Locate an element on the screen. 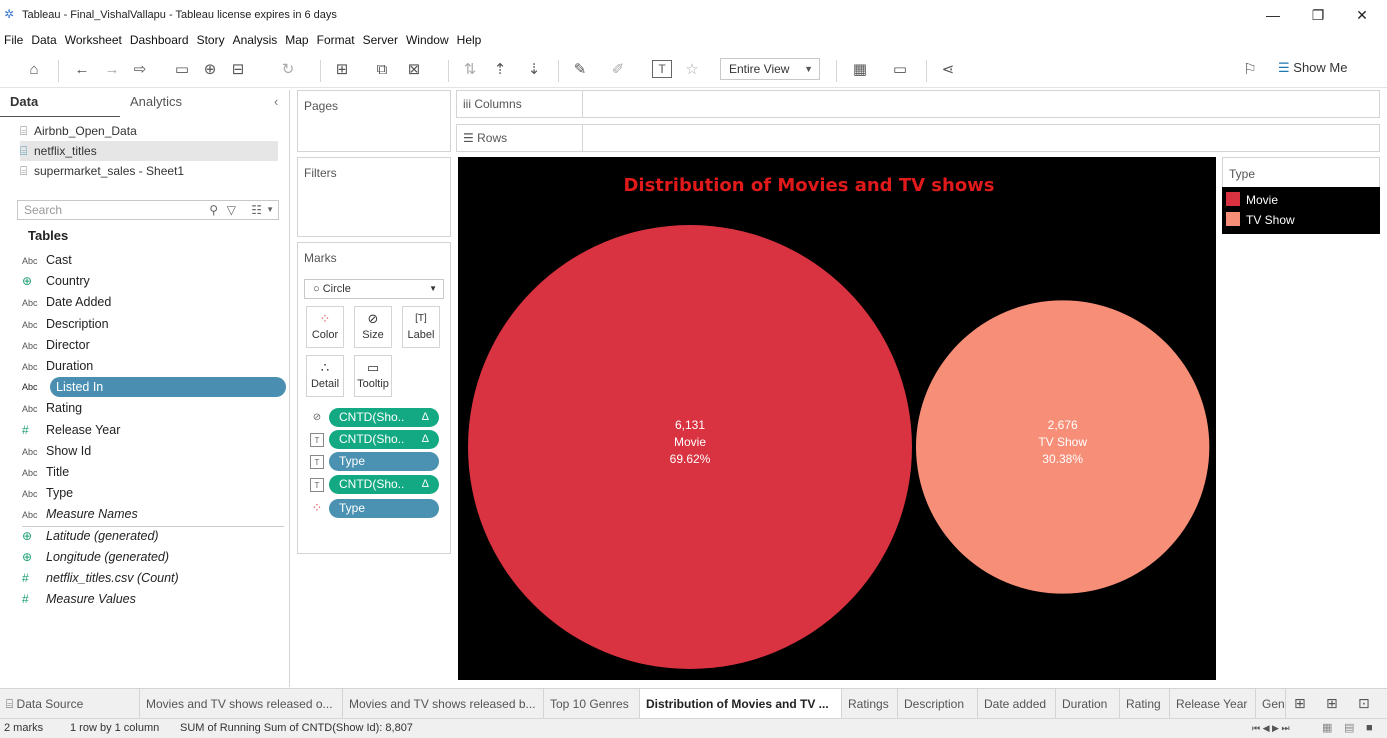  search-icon: ⚲ is located at coordinates (213, 210).